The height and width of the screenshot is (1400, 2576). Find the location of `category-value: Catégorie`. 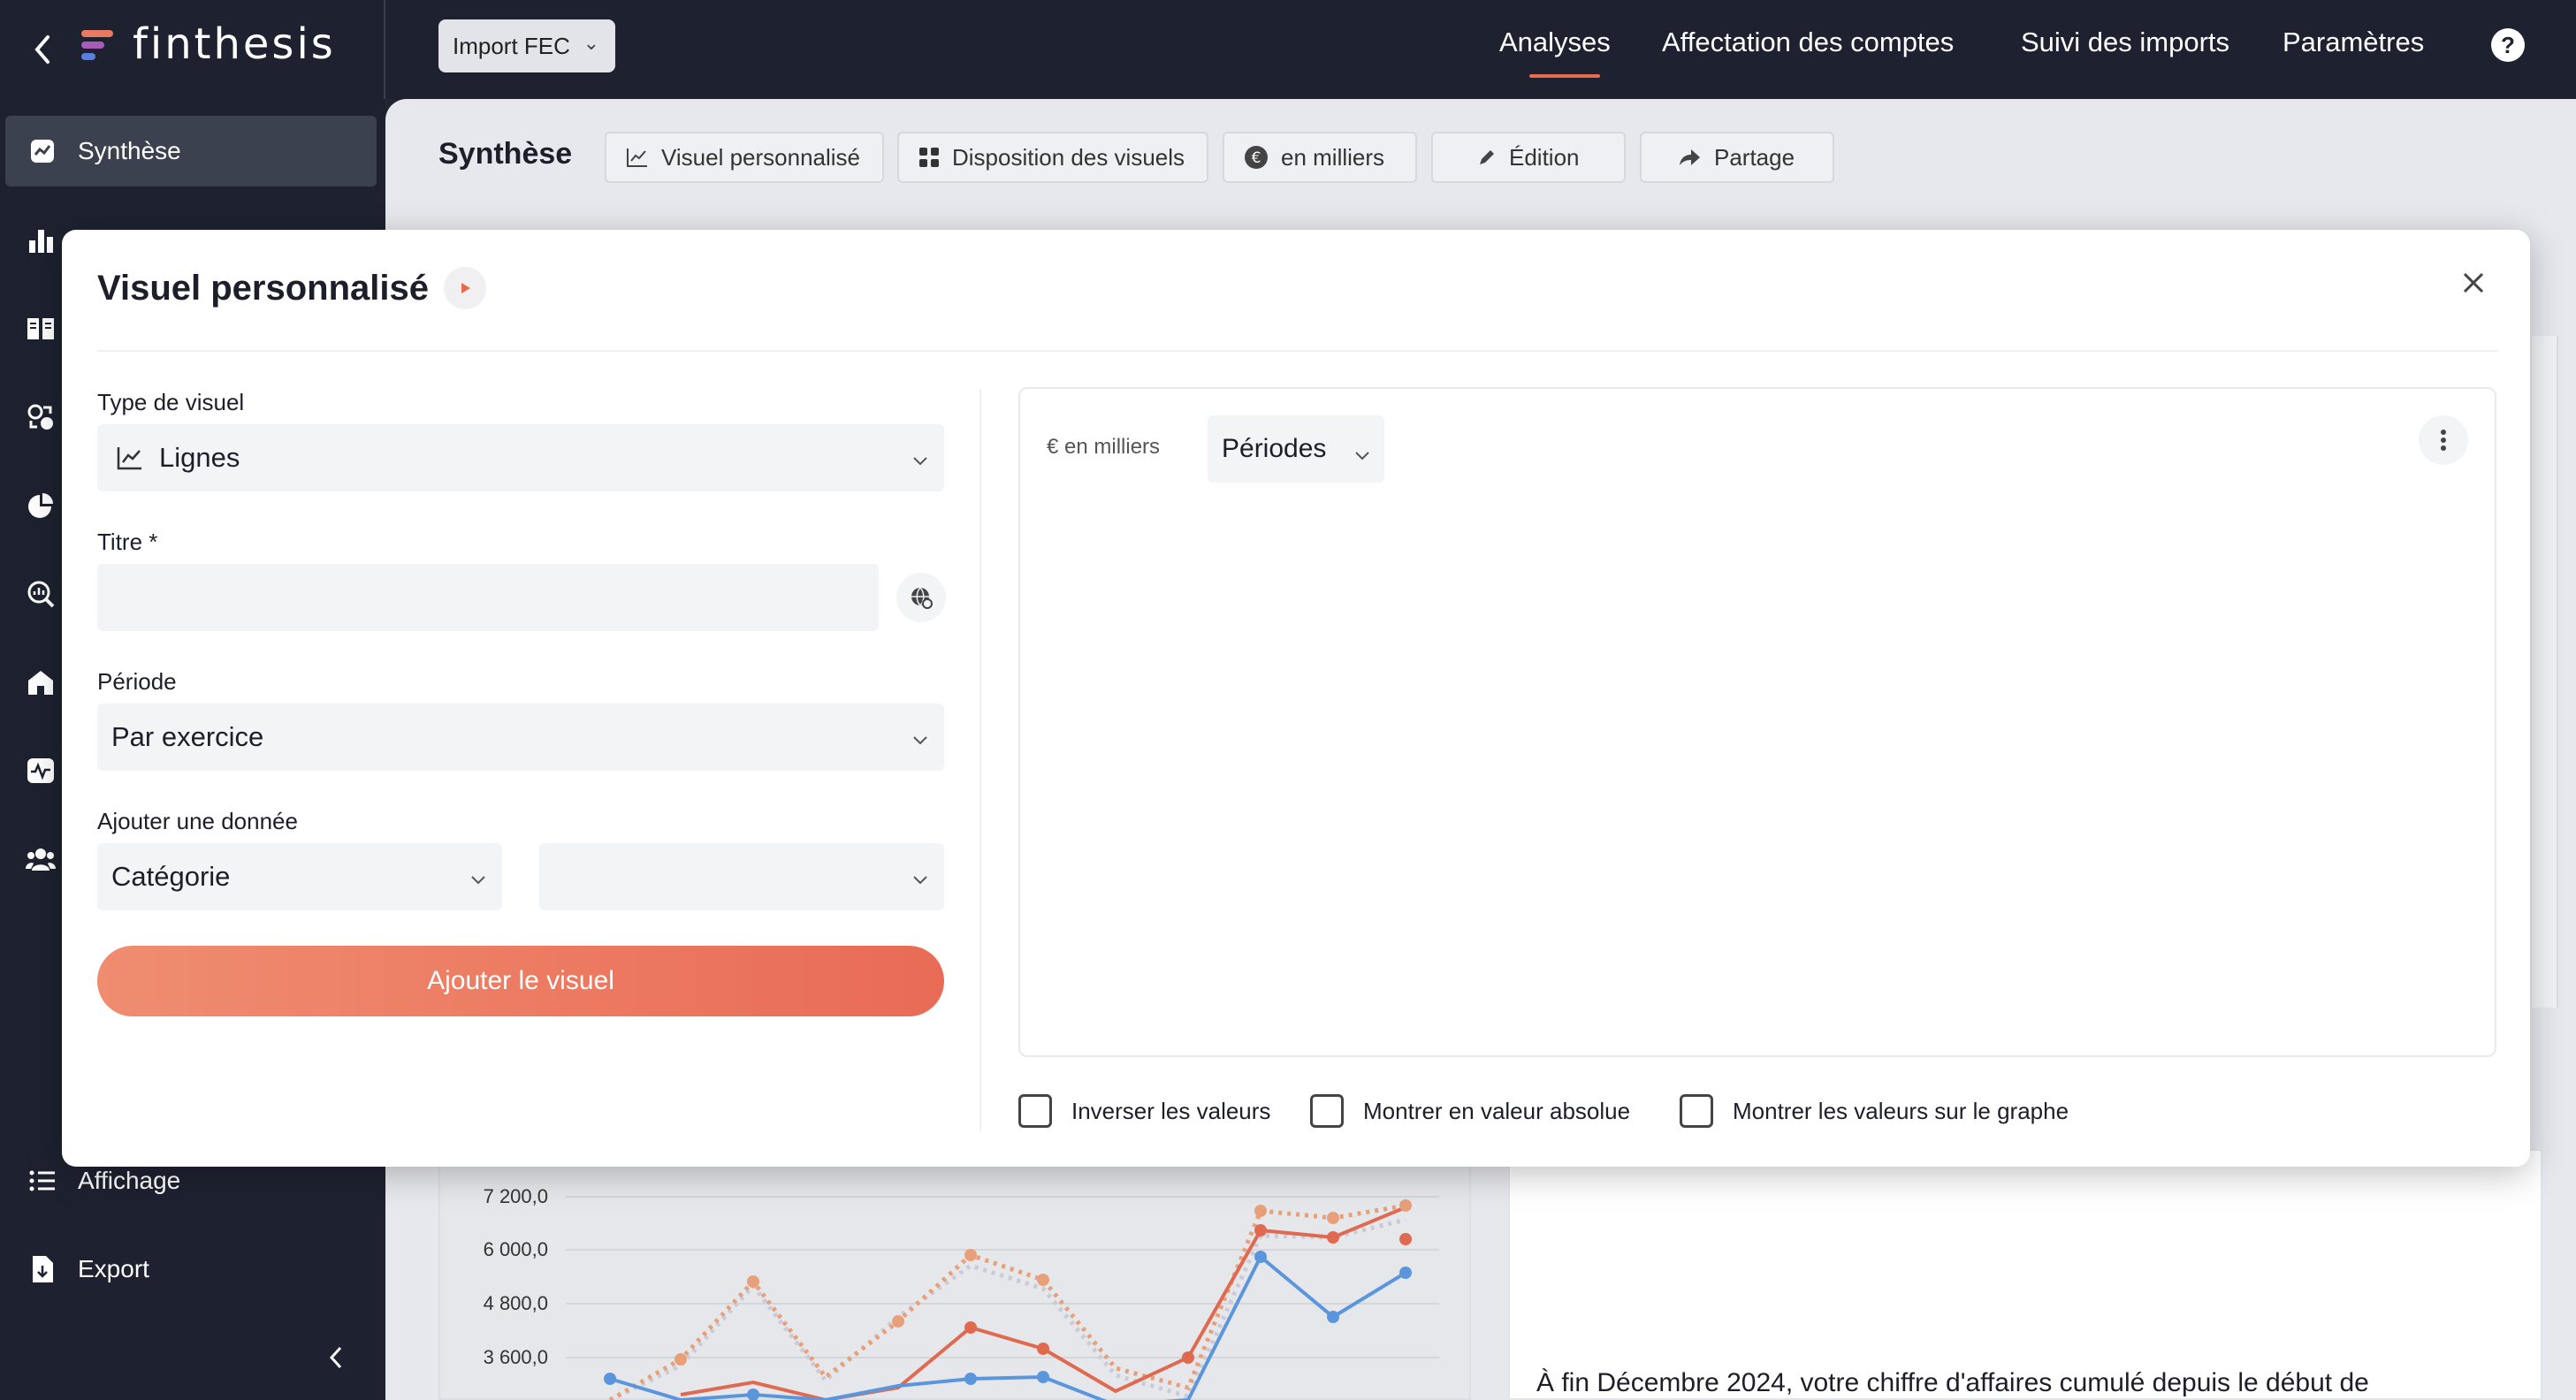

category-value: Catégorie is located at coordinates (171, 877).